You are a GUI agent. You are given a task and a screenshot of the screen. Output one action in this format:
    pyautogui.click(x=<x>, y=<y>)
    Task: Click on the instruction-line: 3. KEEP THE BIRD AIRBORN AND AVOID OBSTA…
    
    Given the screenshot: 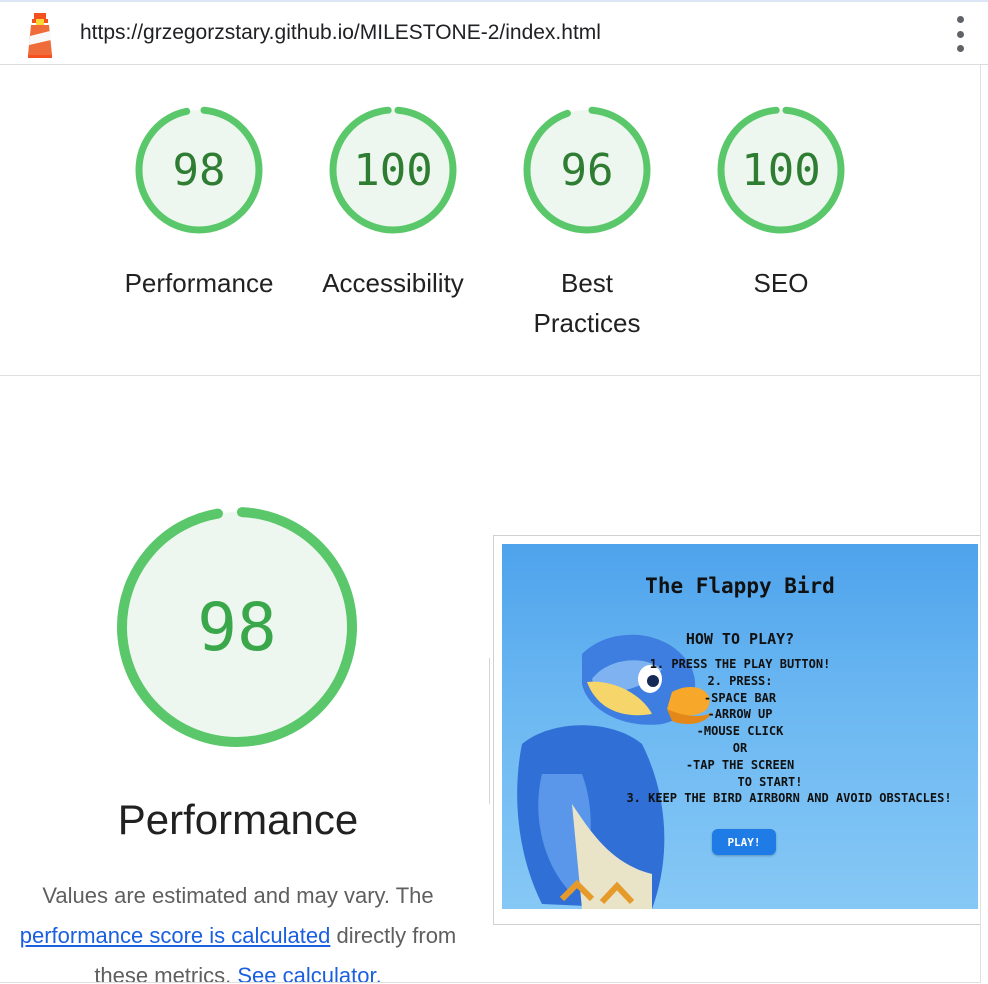 What is the action you would take?
    pyautogui.click(x=789, y=798)
    